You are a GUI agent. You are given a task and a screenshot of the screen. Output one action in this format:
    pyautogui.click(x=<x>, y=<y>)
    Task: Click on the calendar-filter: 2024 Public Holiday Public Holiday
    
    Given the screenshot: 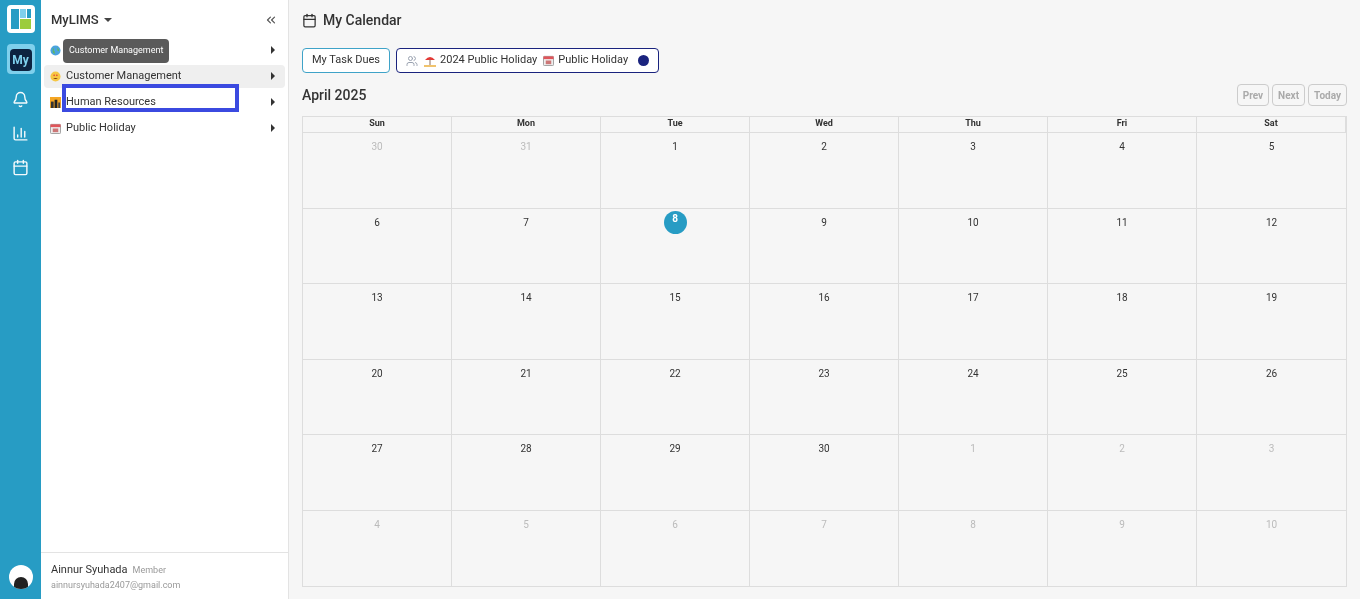 What is the action you would take?
    pyautogui.click(x=528, y=60)
    